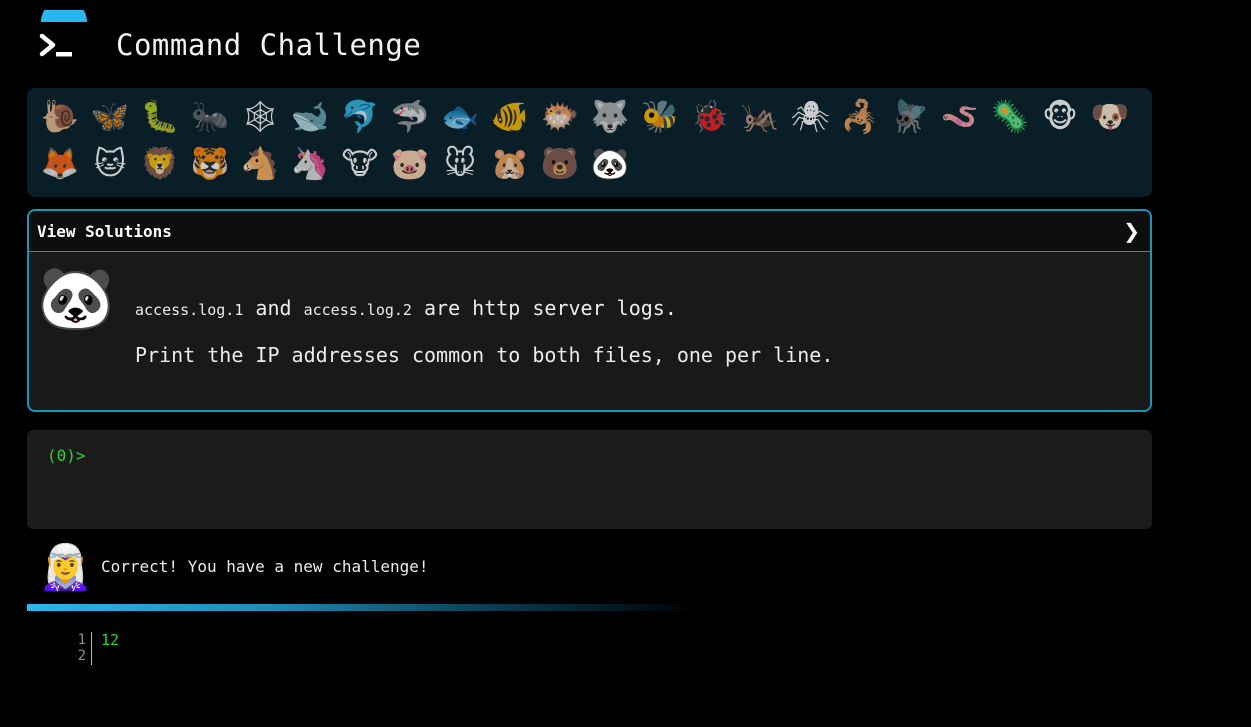 Image resolution: width=1251 pixels, height=727 pixels. What do you see at coordinates (1010, 117) in the screenshot?
I see `microbe-icon: 🦠` at bounding box center [1010, 117].